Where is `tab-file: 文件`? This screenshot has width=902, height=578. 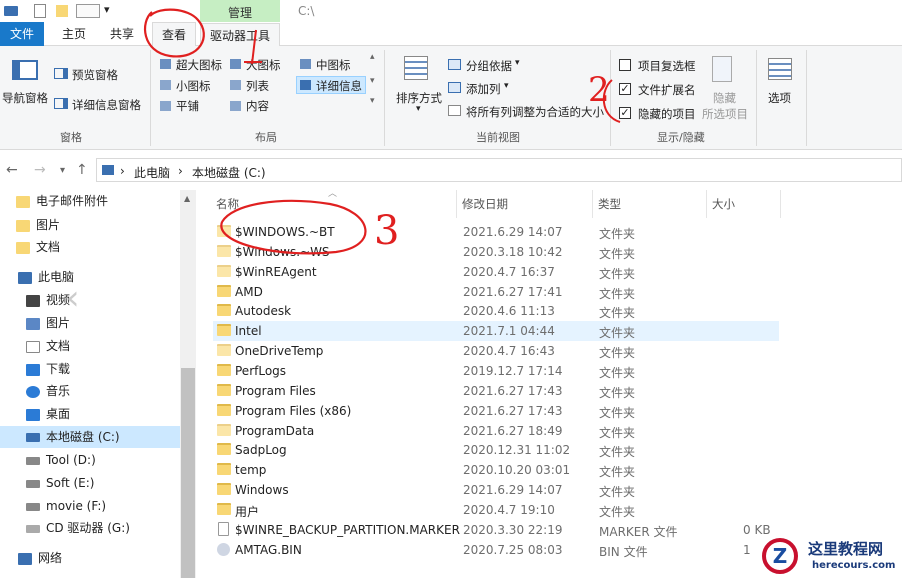 tab-file: 文件 is located at coordinates (22, 34).